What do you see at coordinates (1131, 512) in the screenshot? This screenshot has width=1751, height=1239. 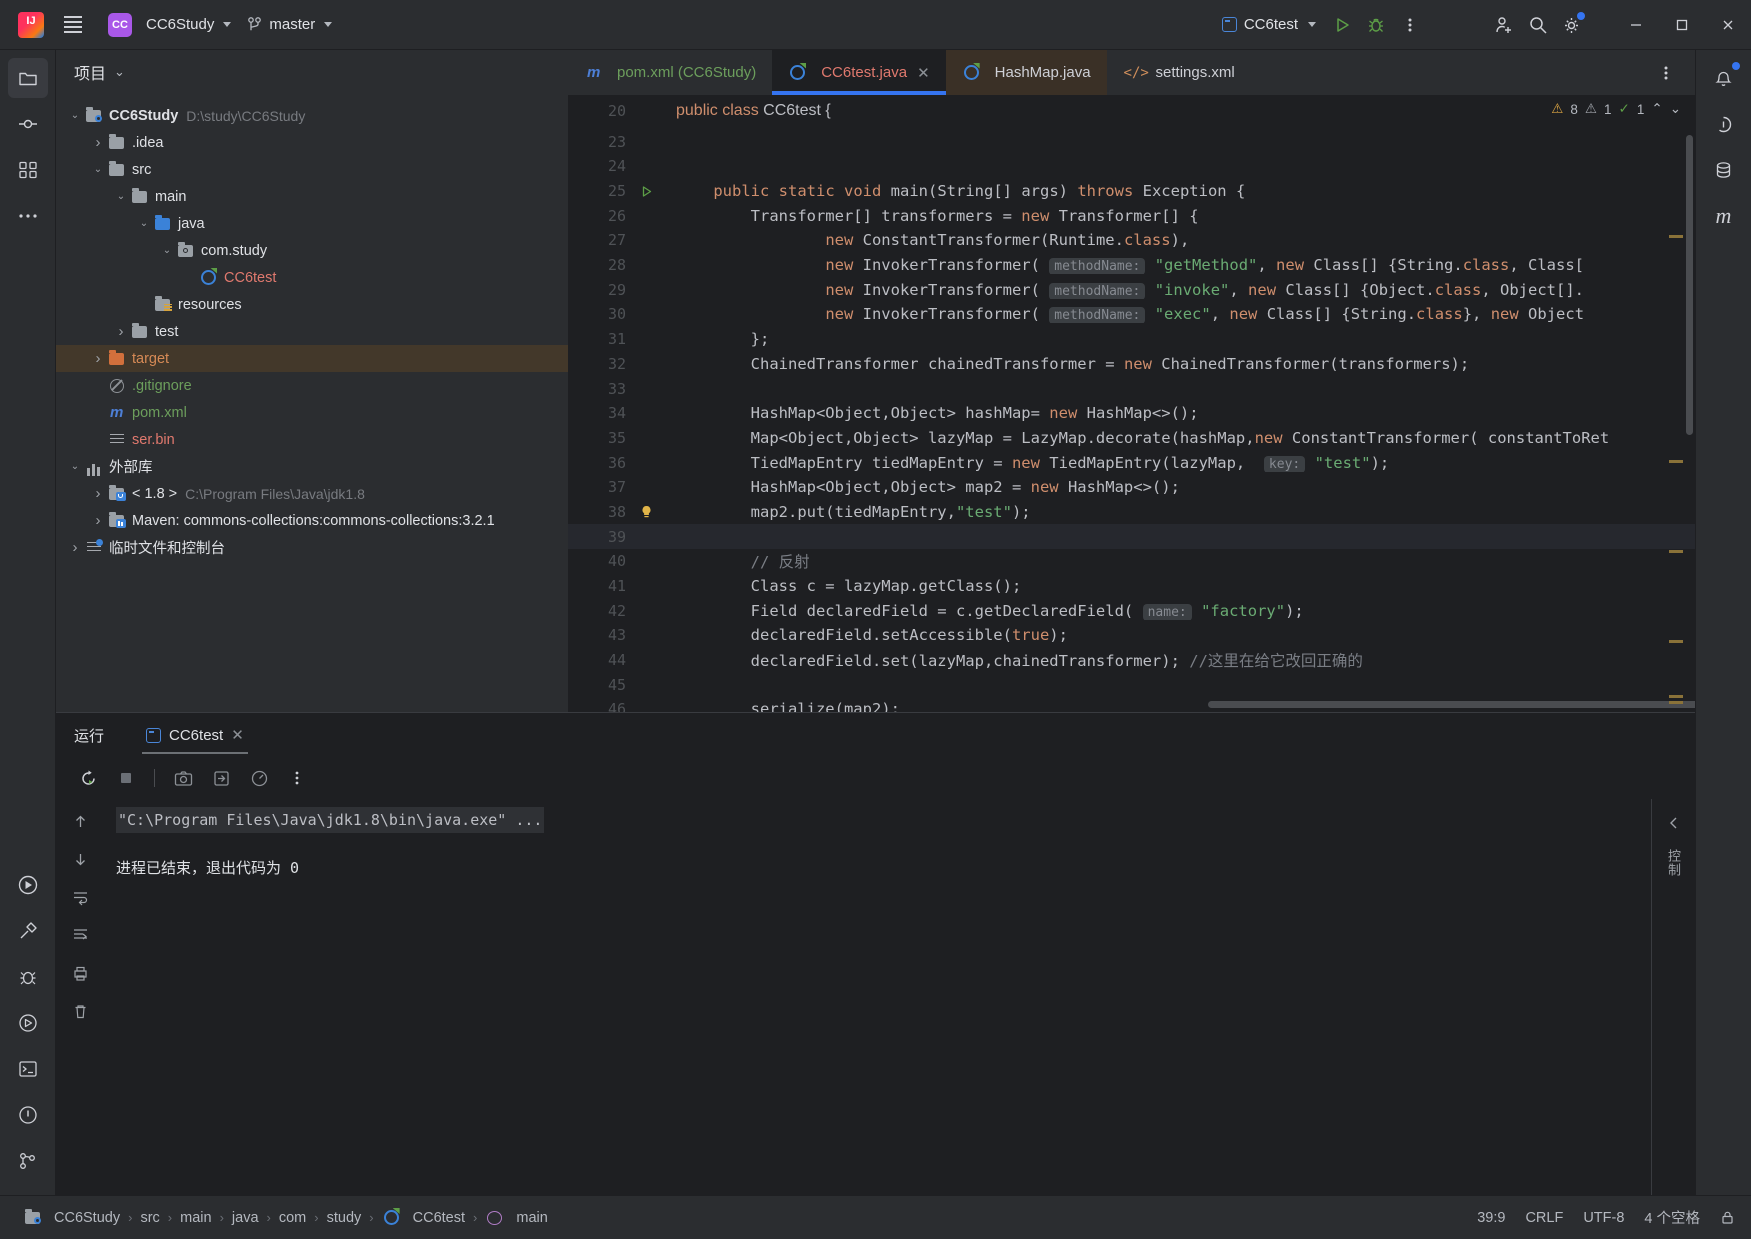 I see `code-line: 38 map2.put(tiedMapEntry,"test");` at bounding box center [1131, 512].